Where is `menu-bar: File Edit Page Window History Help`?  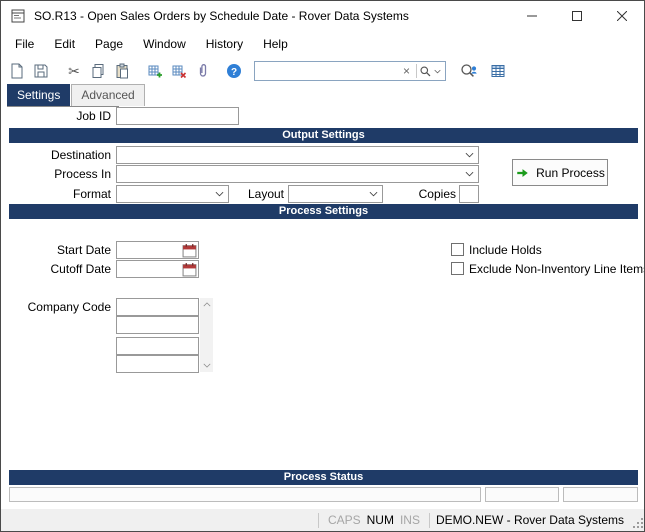
menu-bar: File Edit Page Window History Help is located at coordinates (322, 44).